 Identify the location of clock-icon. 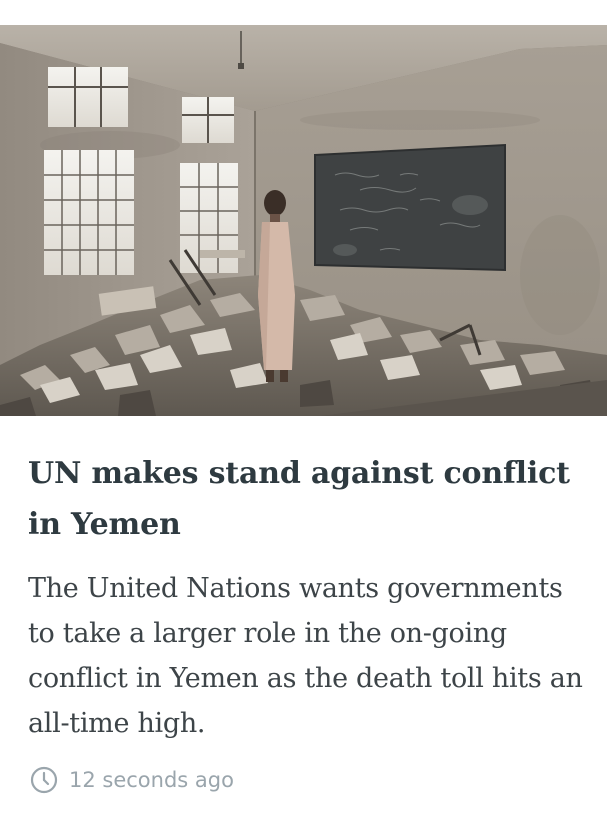
(44, 780).